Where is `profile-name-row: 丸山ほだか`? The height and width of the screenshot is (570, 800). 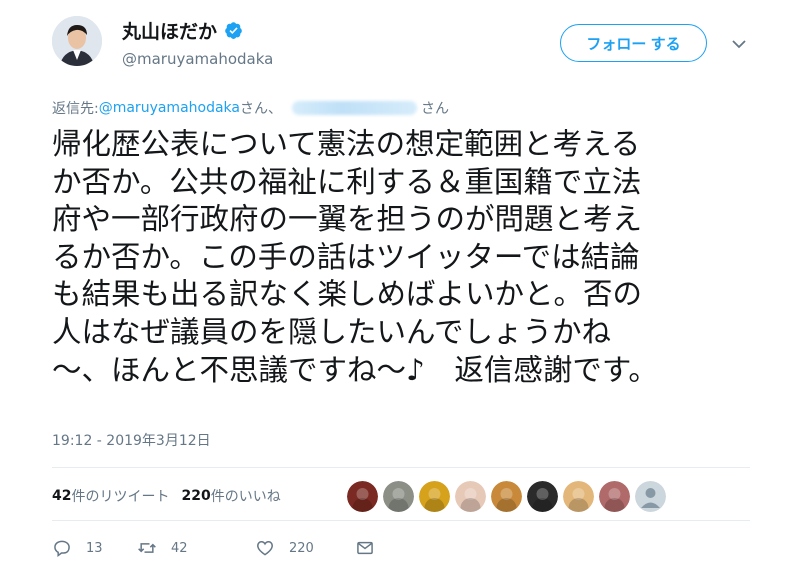
profile-name-row: 丸山ほだか is located at coordinates (182, 30).